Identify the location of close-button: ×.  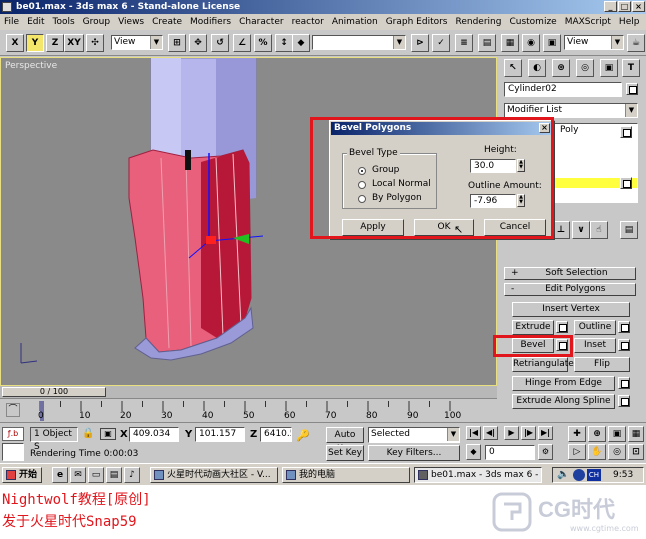
(638, 6).